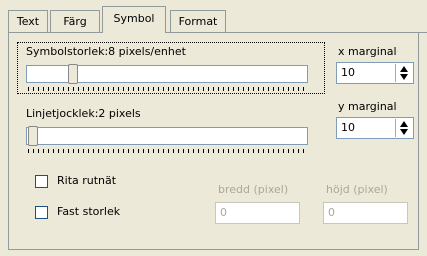 The width and height of the screenshot is (427, 256). Describe the element at coordinates (171, 68) in the screenshot. I see `symbol-size-slider-group: Symbolstorlek:8 pixels/enhet` at that location.